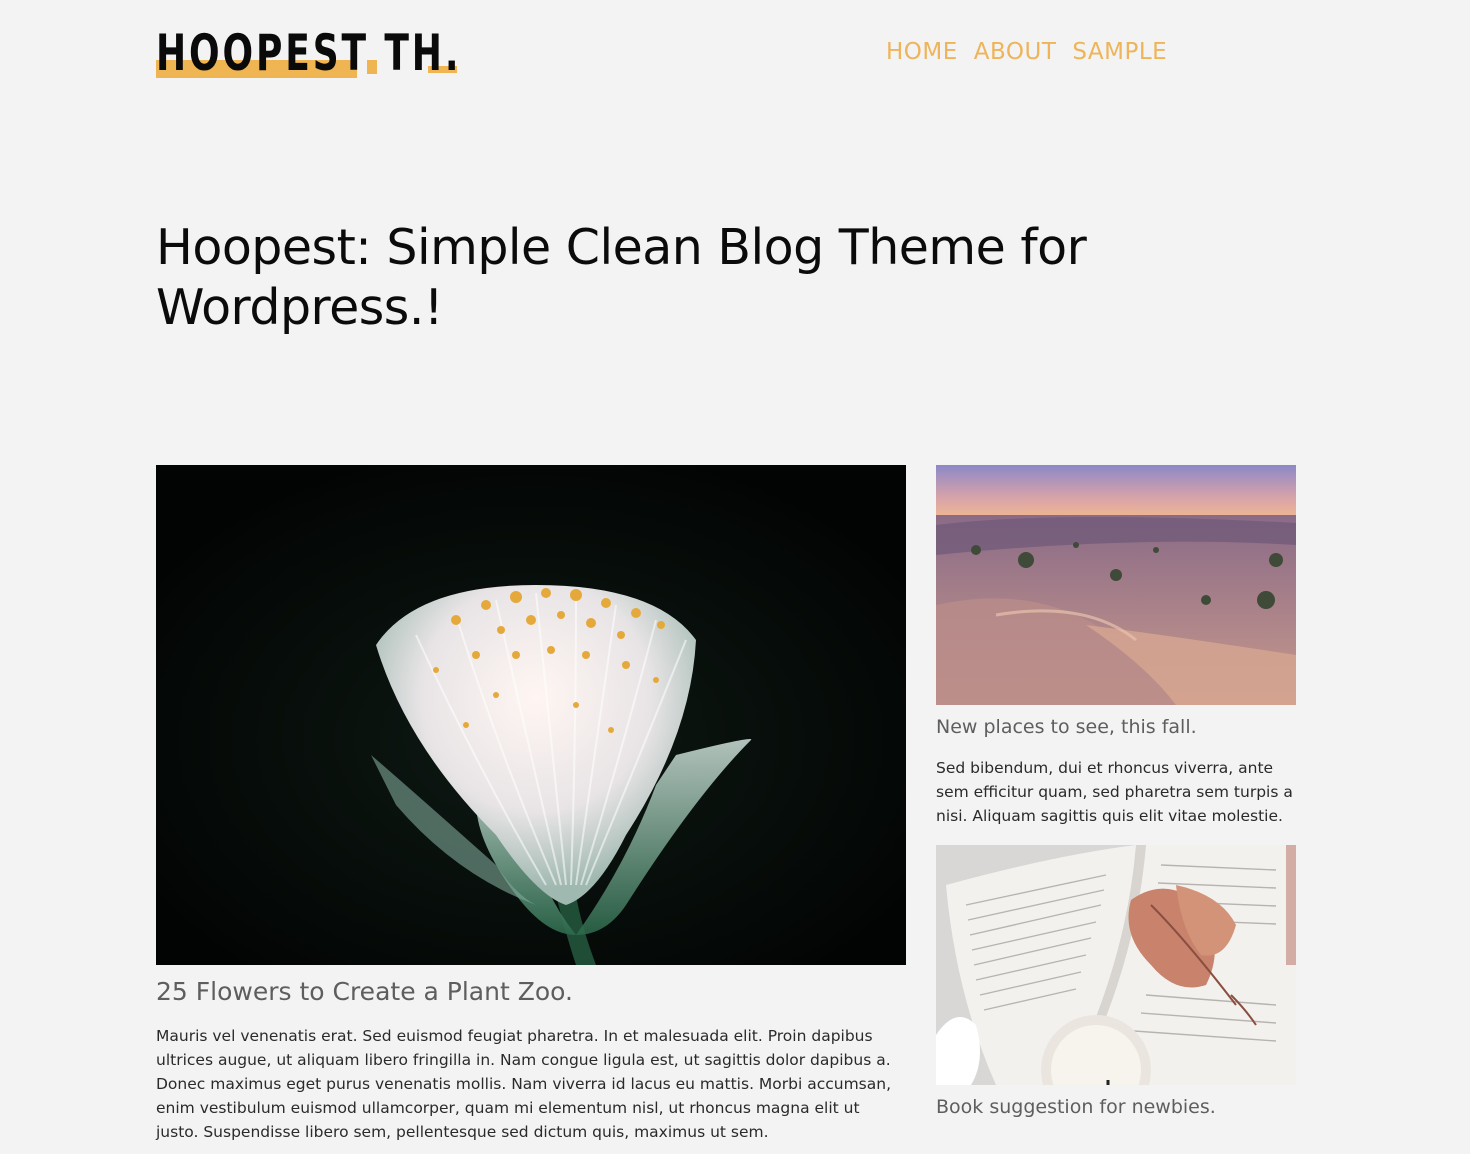  What do you see at coordinates (1116, 727) in the screenshot?
I see `side-post-title: New places to see, this fall.` at bounding box center [1116, 727].